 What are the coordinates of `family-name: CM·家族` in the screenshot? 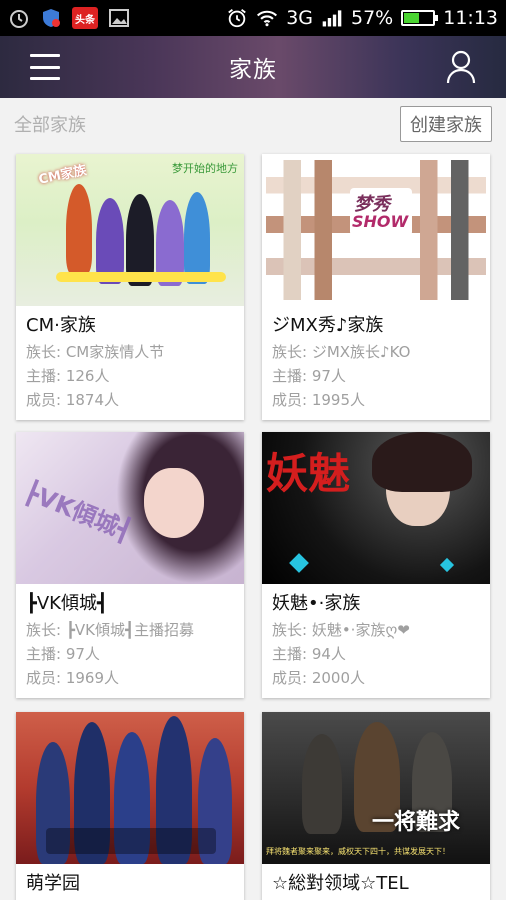 It's located at (61, 325).